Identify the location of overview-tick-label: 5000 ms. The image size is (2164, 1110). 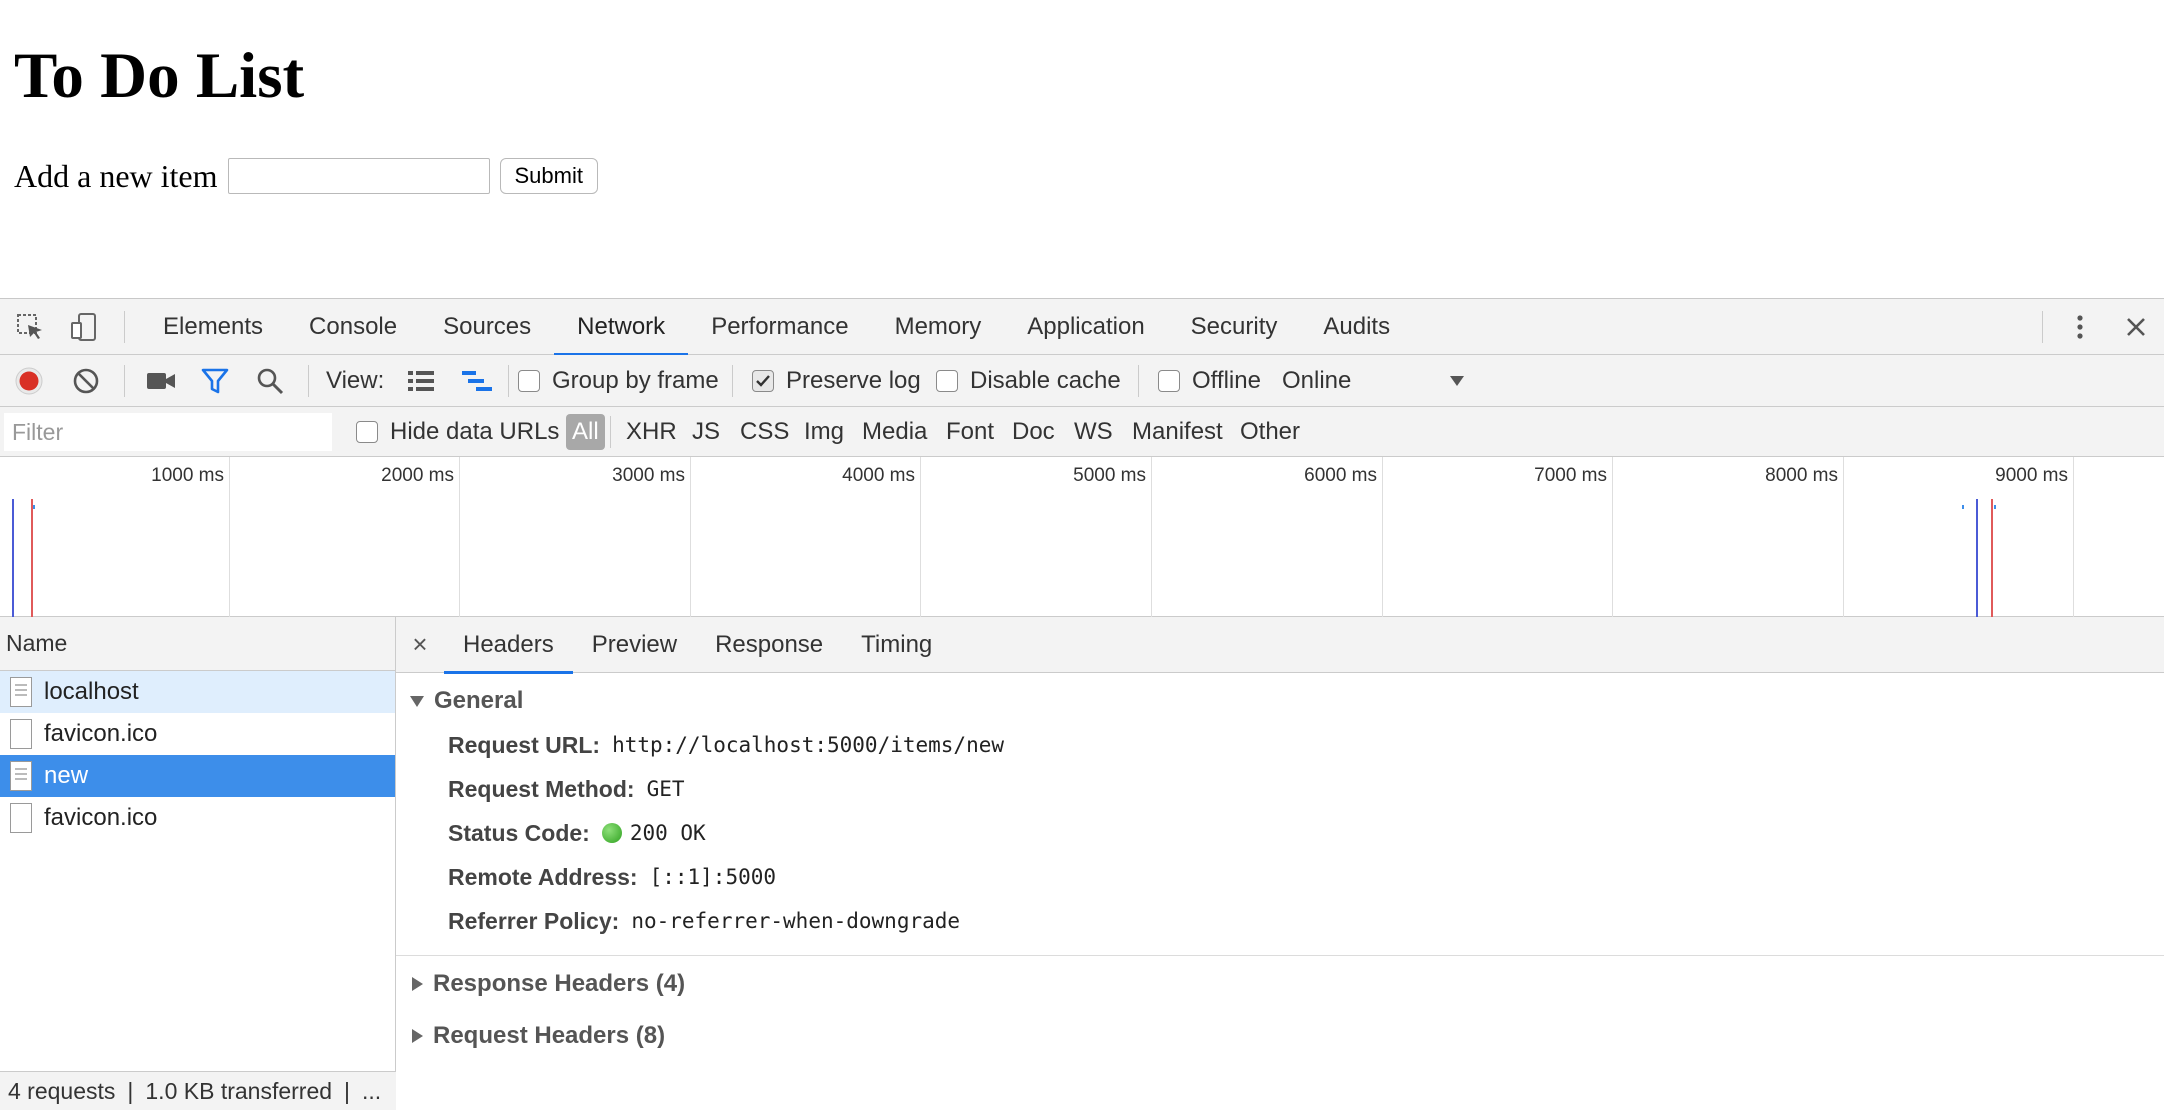
(1109, 475).